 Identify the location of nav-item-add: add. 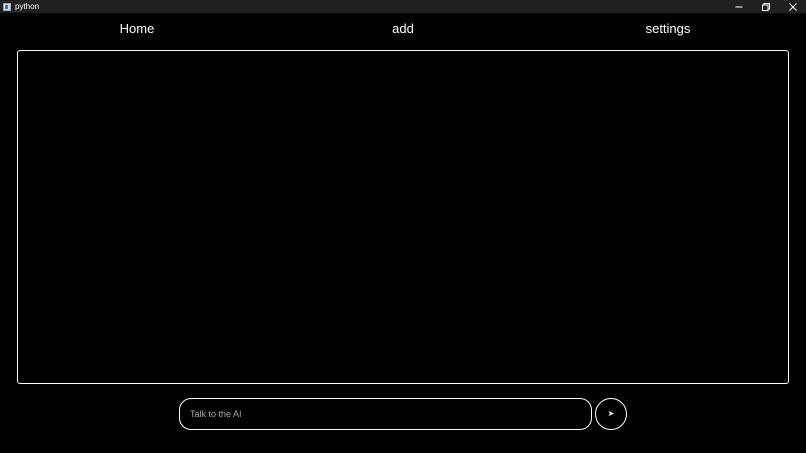
(403, 29).